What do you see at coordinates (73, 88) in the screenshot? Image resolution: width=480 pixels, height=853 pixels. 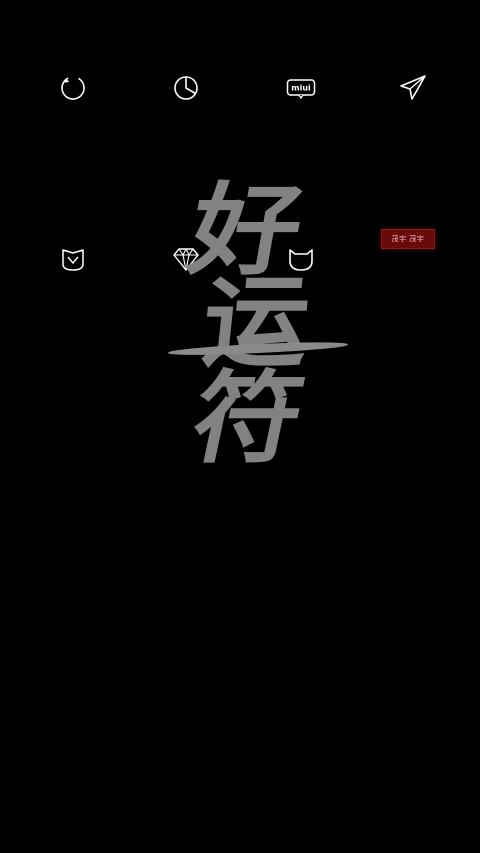 I see `refresh-icon` at bounding box center [73, 88].